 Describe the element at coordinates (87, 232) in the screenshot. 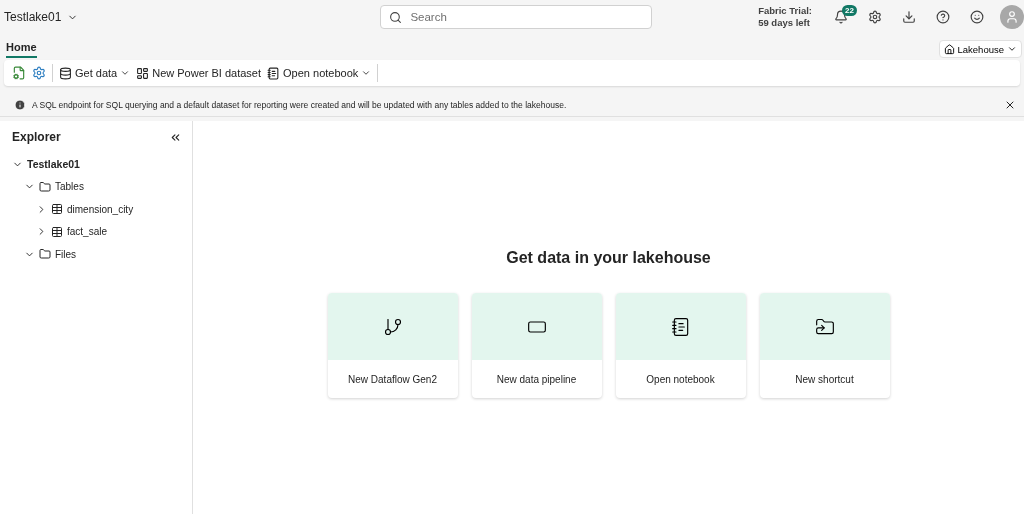

I see `tree-item: fact_sale` at that location.